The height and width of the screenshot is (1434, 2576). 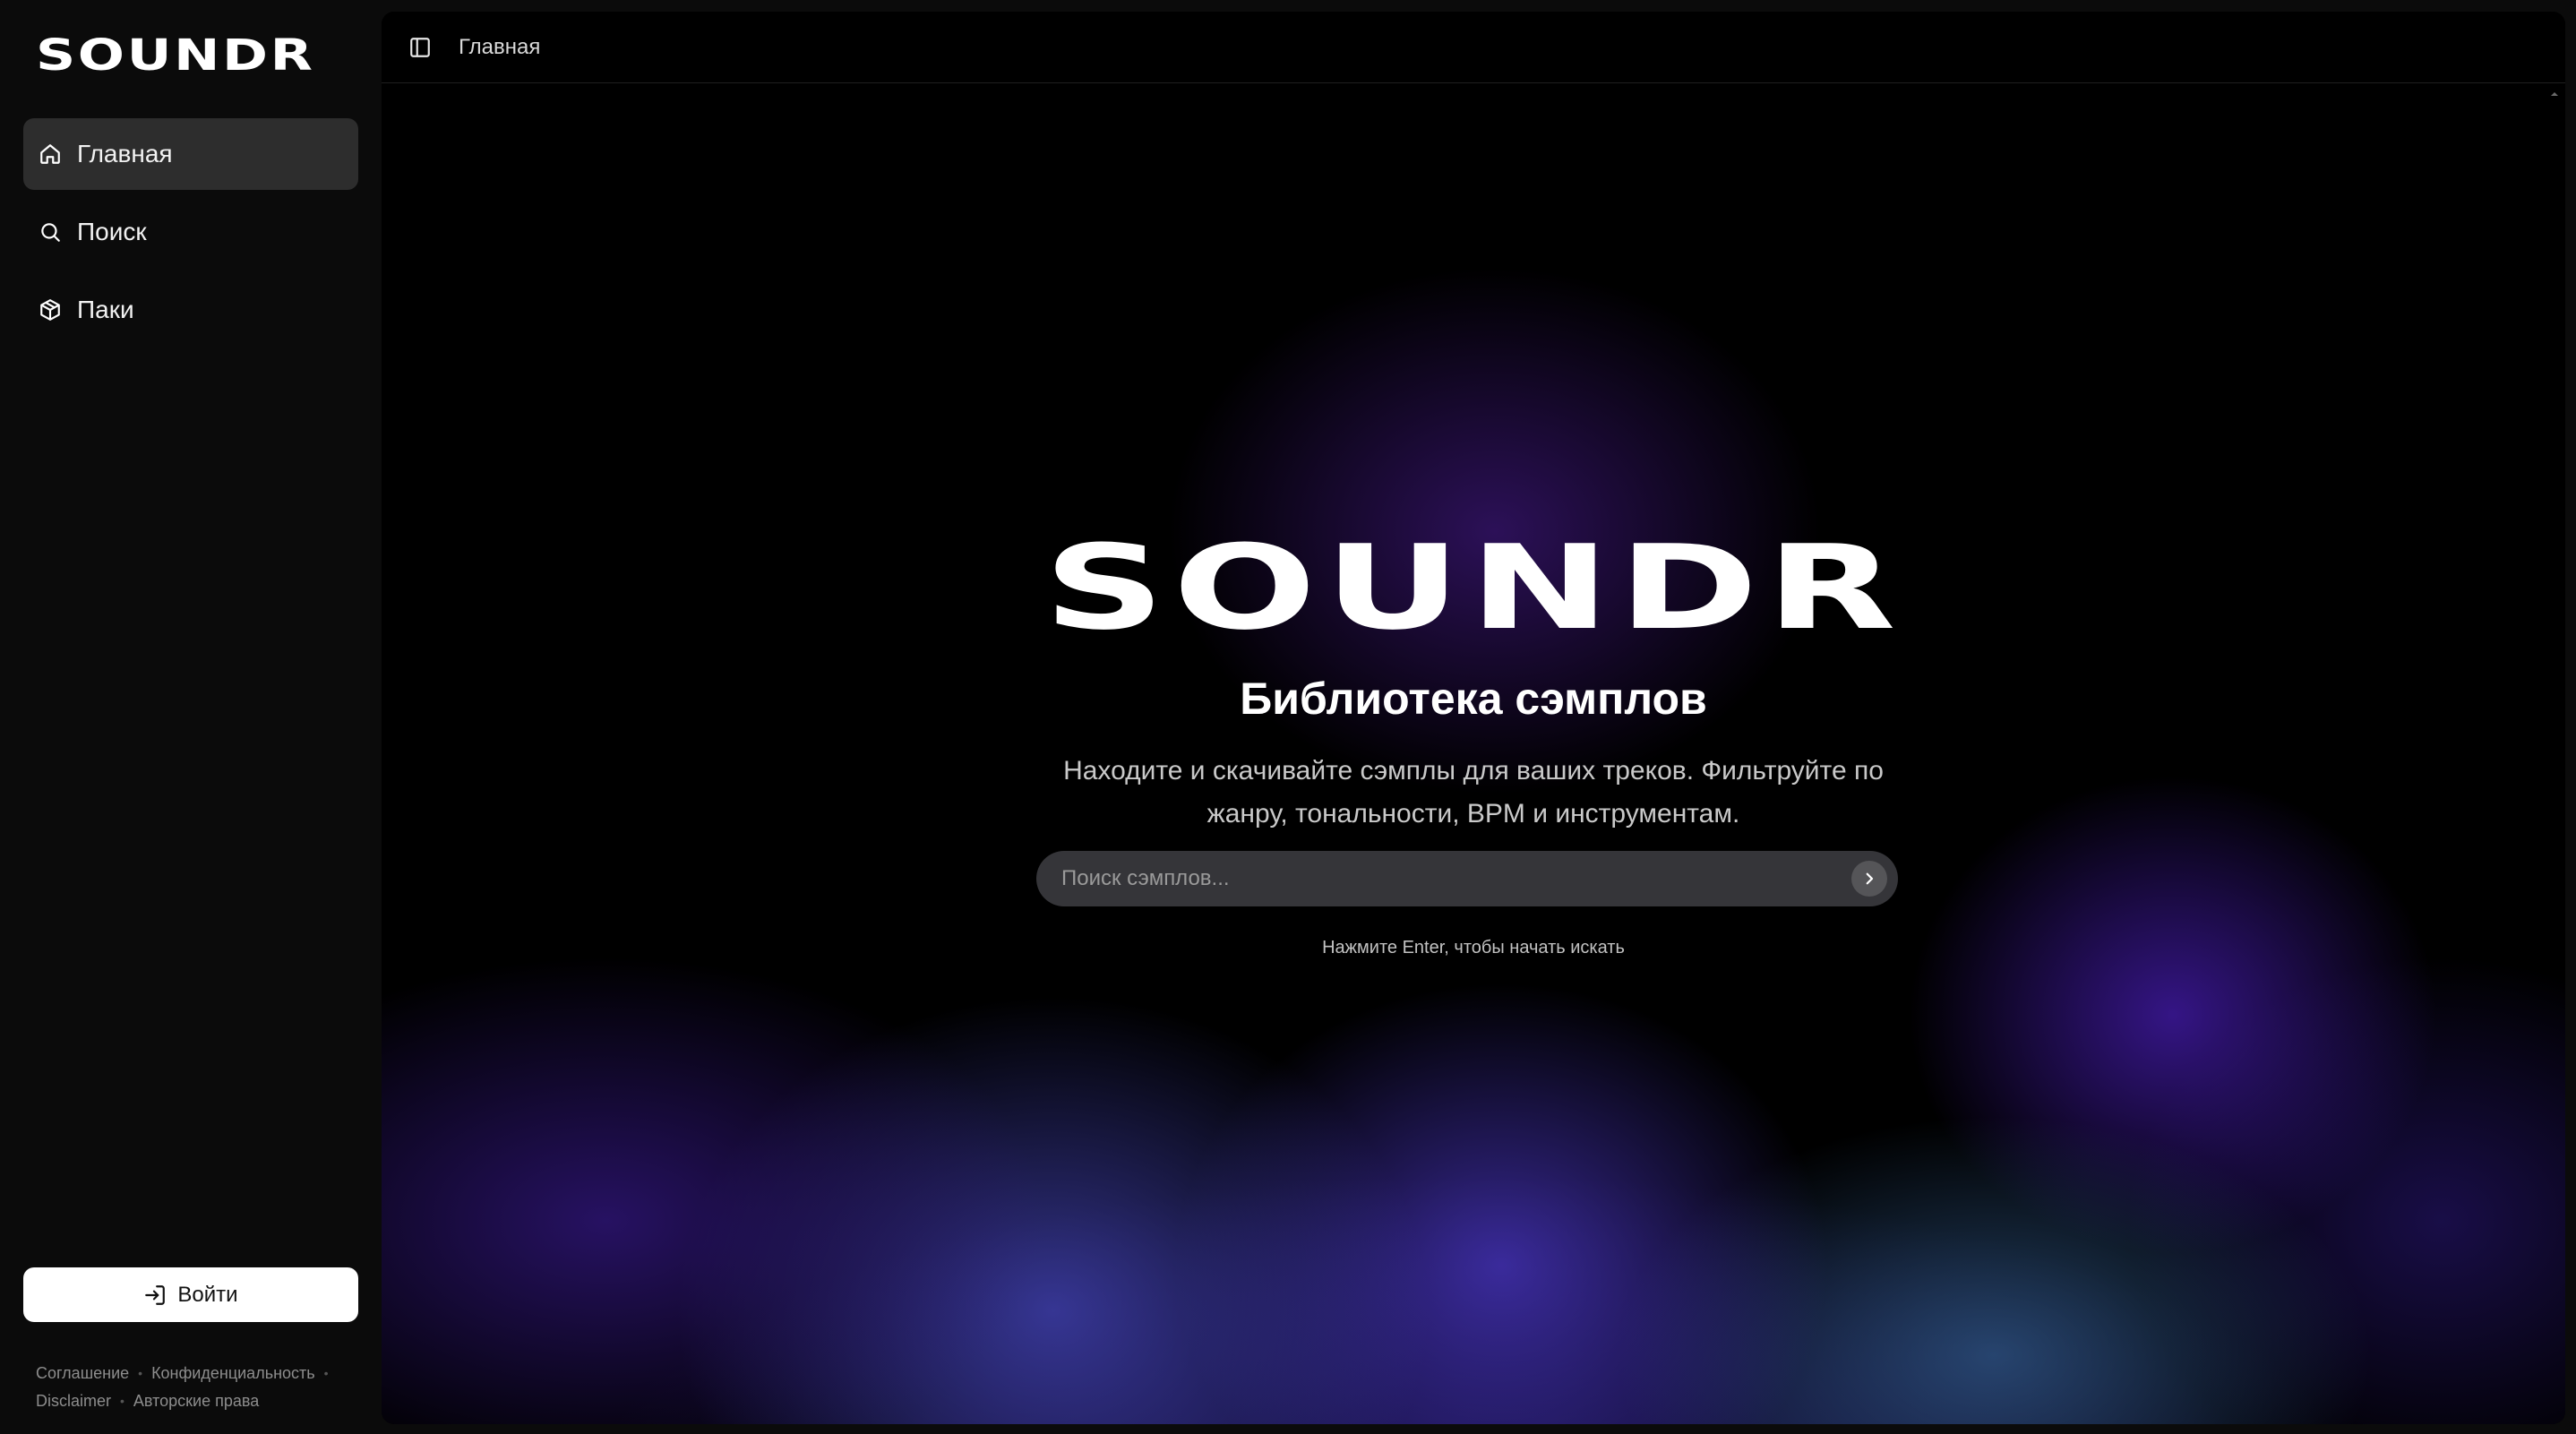 I want to click on footer-link-copyright: Авторские права, so click(x=196, y=1401).